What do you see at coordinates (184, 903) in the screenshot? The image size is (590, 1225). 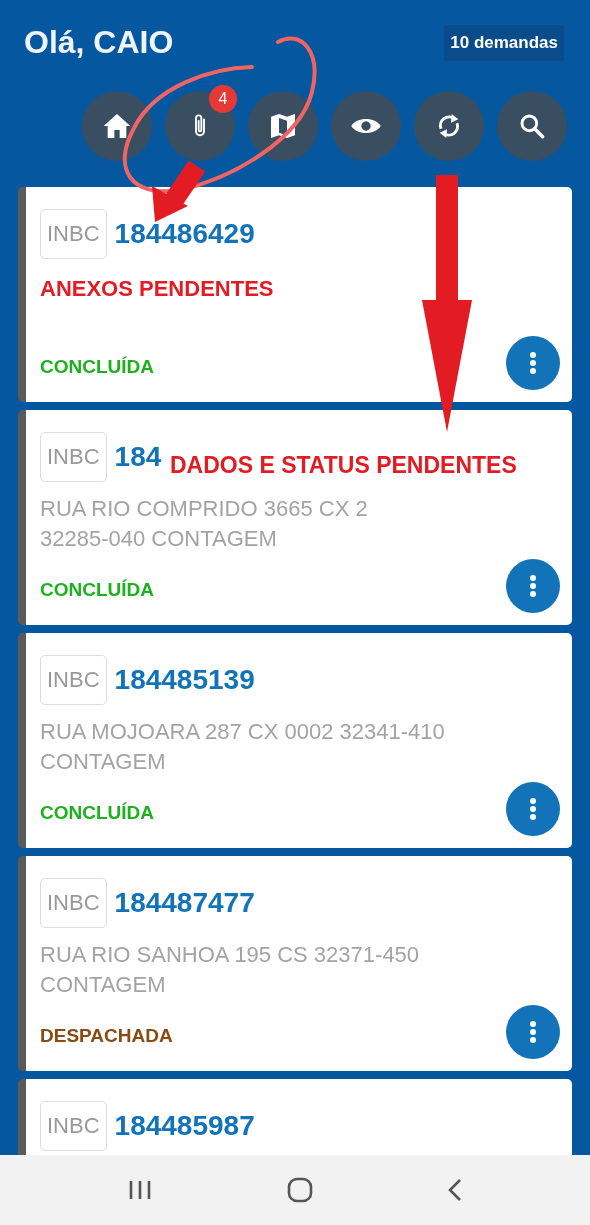 I see `order-number: 184487477` at bounding box center [184, 903].